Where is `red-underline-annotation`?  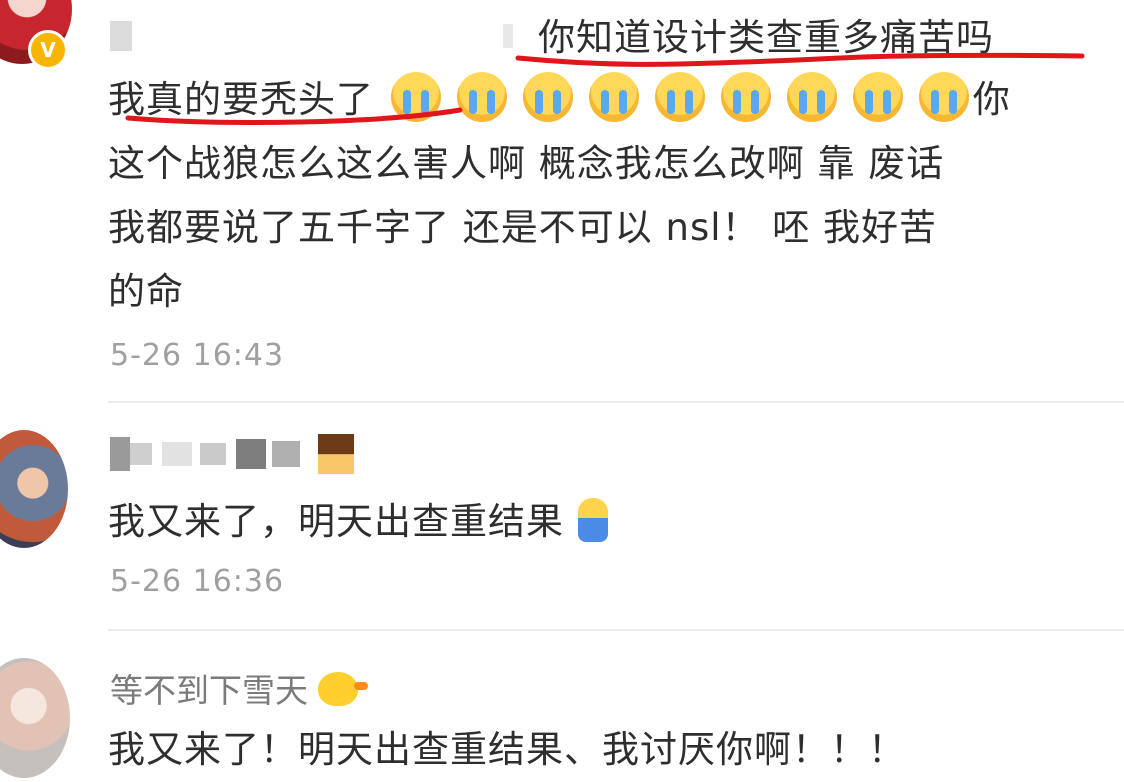 red-underline-annotation is located at coordinates (605, 88).